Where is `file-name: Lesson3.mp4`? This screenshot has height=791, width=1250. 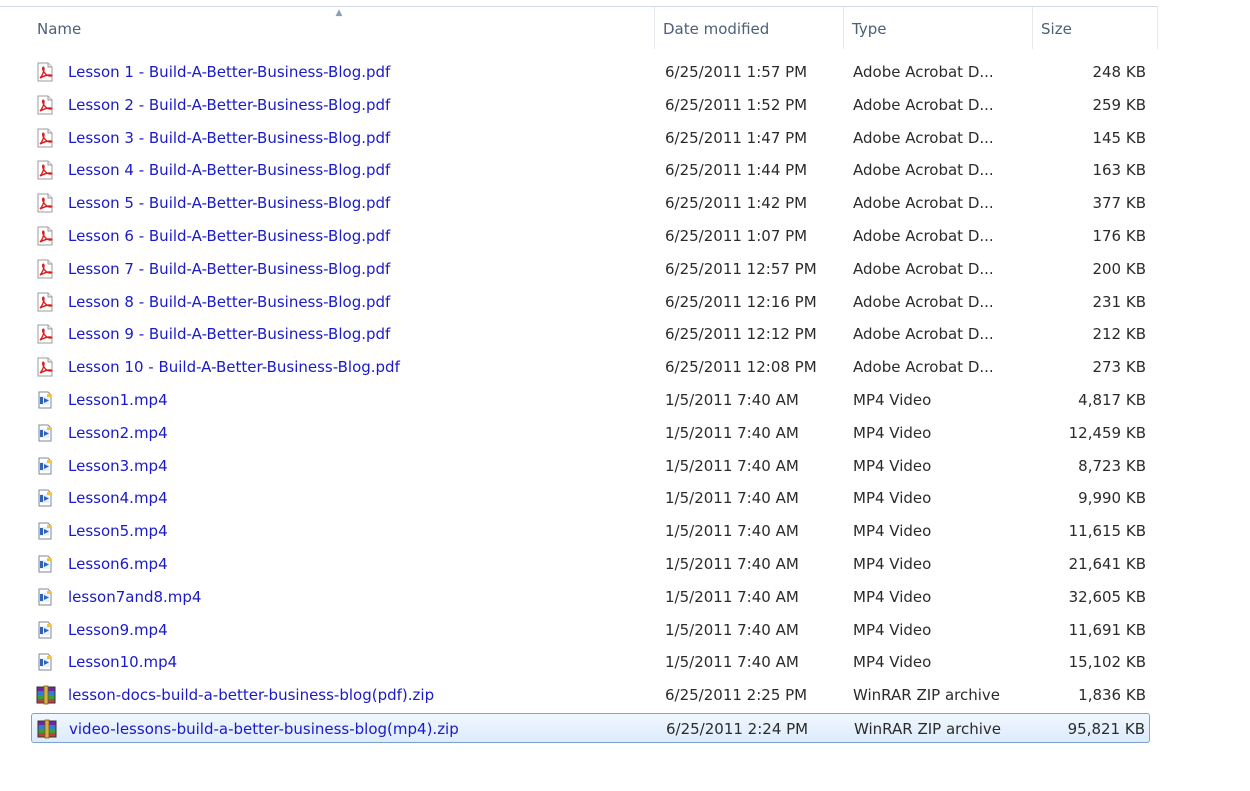
file-name: Lesson3.mp4 is located at coordinates (118, 465).